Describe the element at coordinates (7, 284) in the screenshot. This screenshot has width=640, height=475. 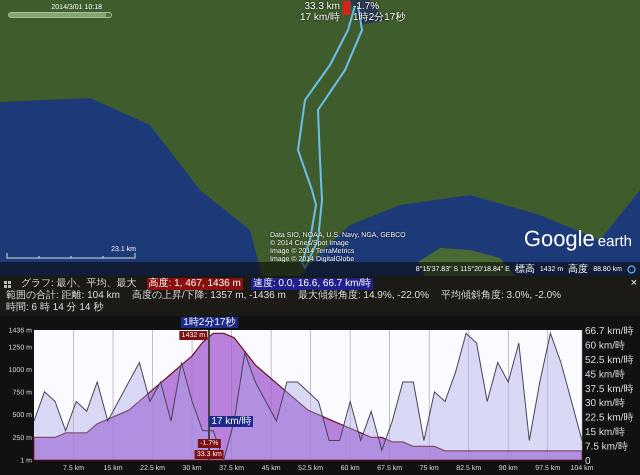
I see `grid-icon` at that location.